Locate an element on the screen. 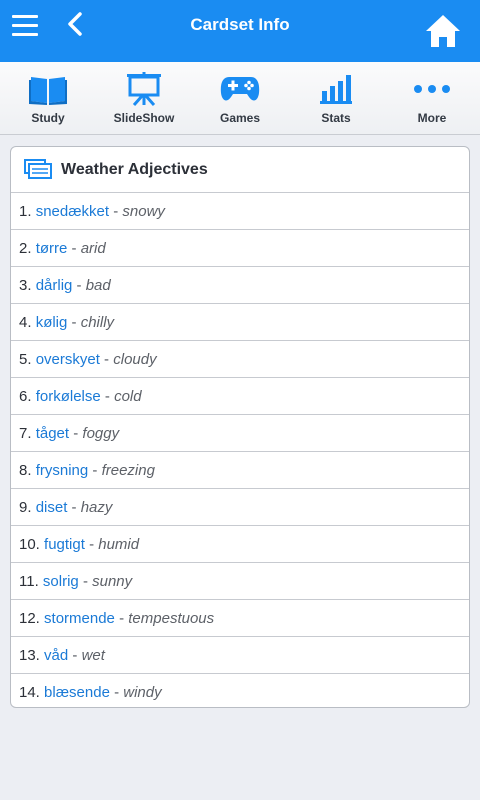  toolbar-label-stats: Stats is located at coordinates (336, 118).